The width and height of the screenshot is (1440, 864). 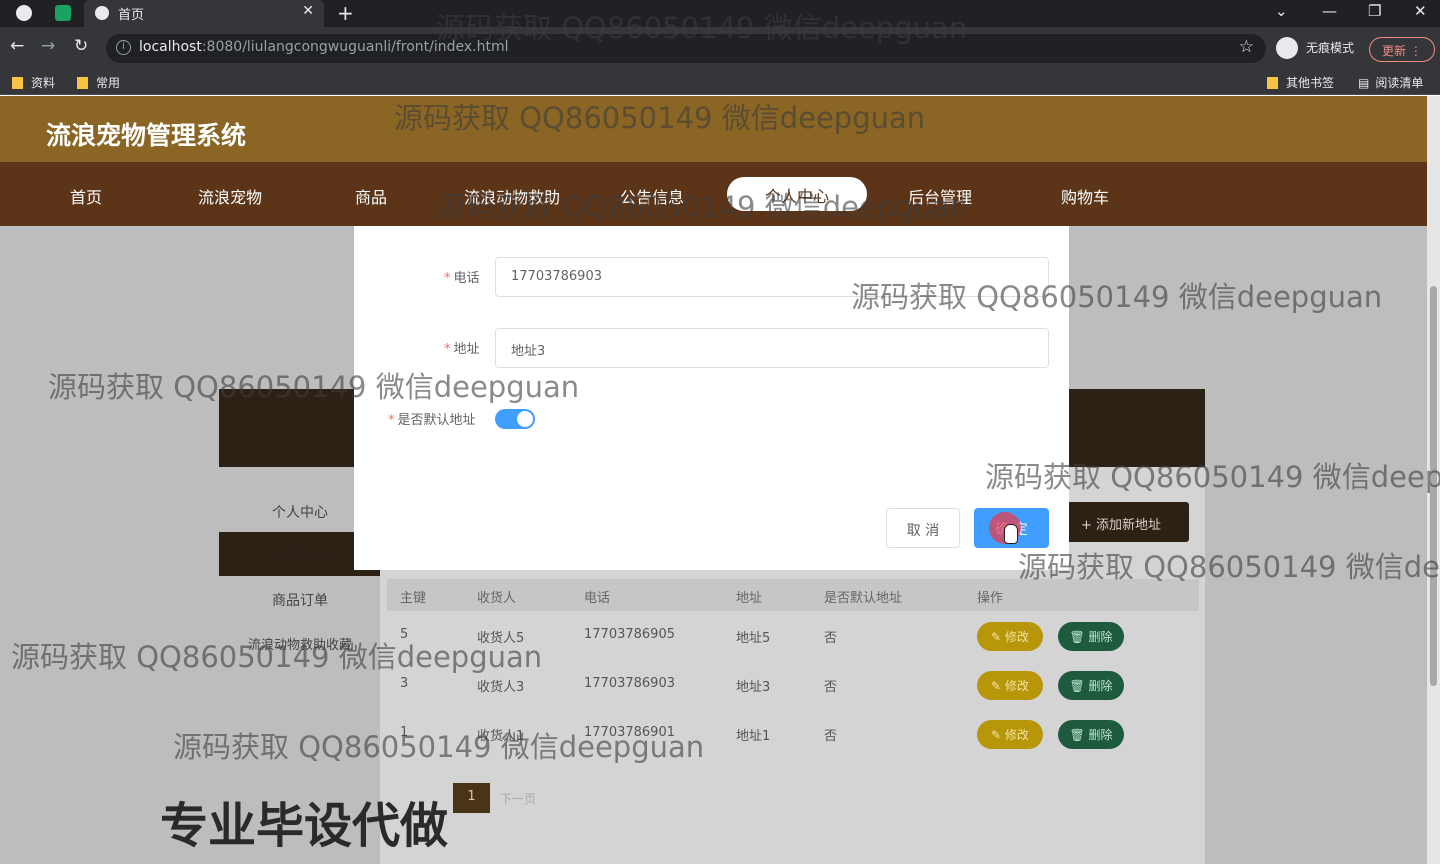 What do you see at coordinates (720, 13) in the screenshot?
I see `browser-tab-bar: 首页 ✕ + ⌄ — ❐ ✕` at bounding box center [720, 13].